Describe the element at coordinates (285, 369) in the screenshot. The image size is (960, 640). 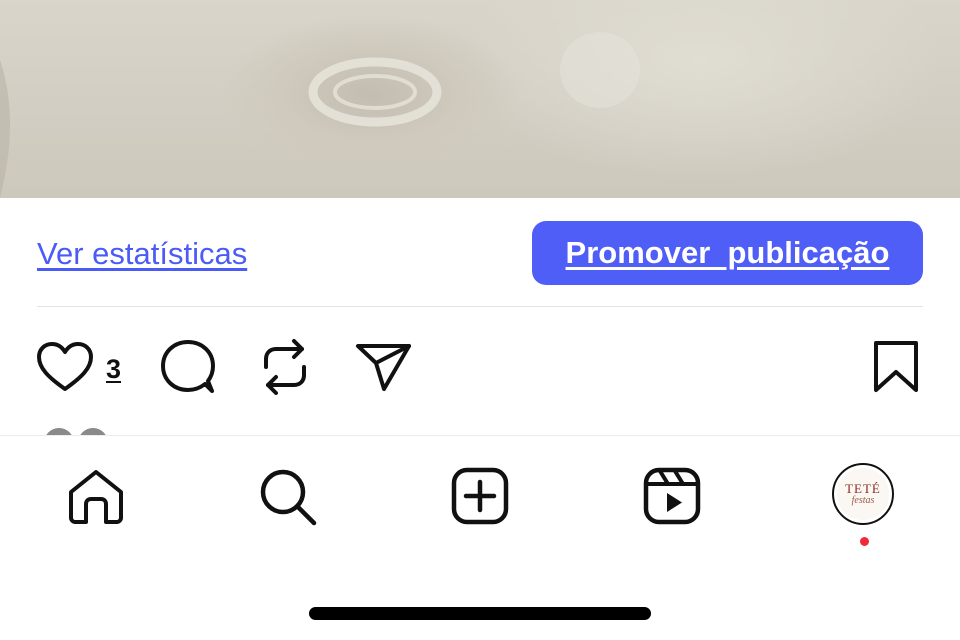
I see `repost-icon` at that location.